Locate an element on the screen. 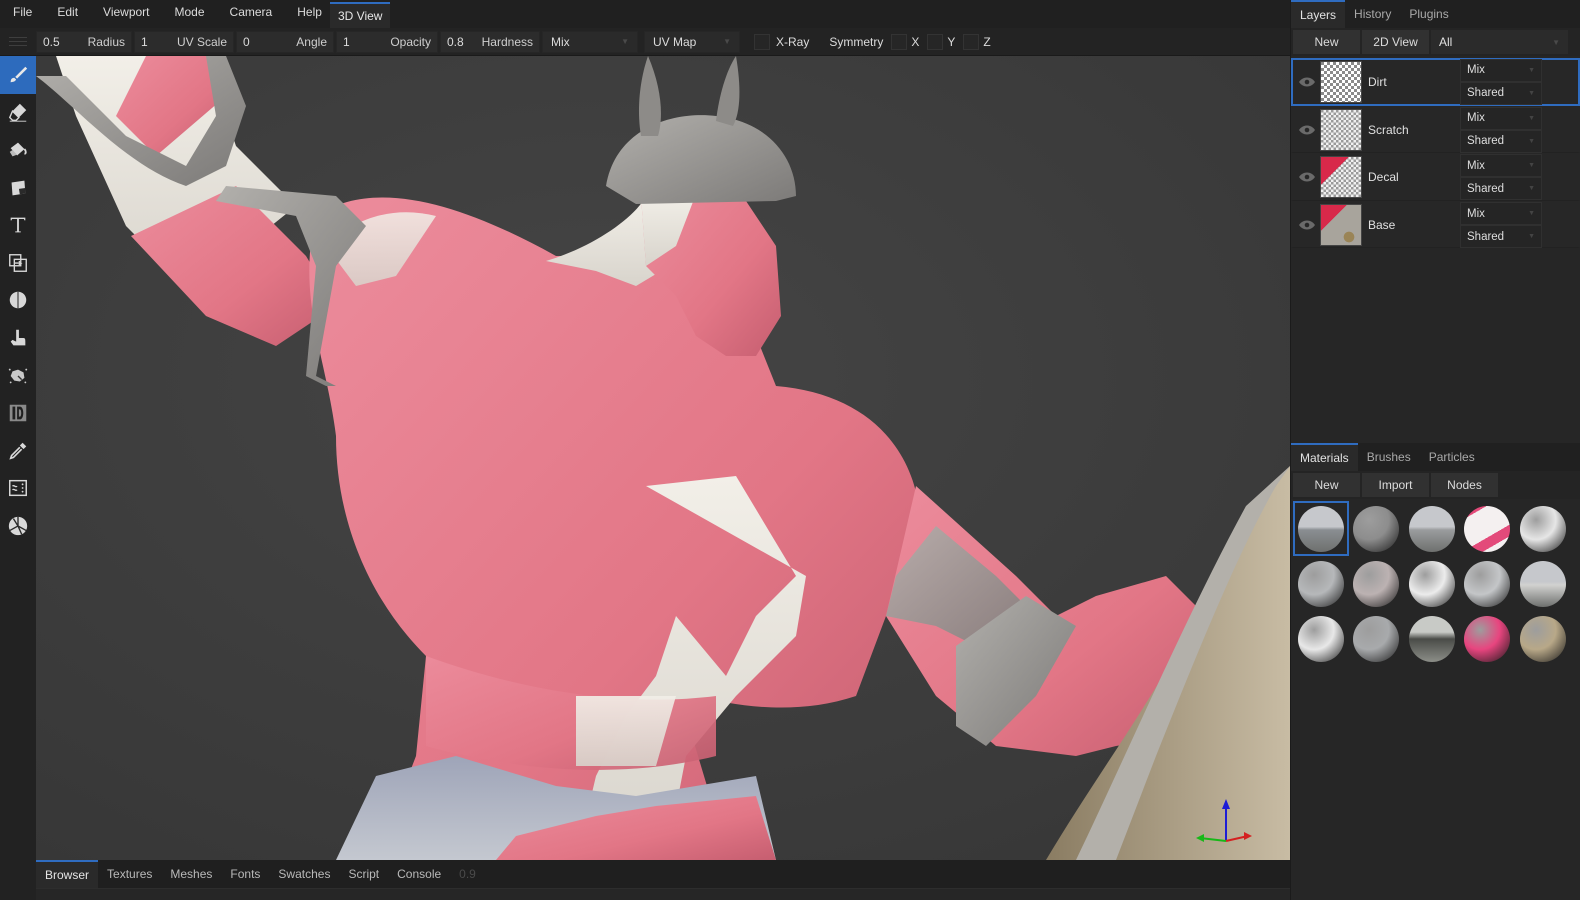 The height and width of the screenshot is (900, 1580). opacity-field: 1 Opacity is located at coordinates (387, 41).